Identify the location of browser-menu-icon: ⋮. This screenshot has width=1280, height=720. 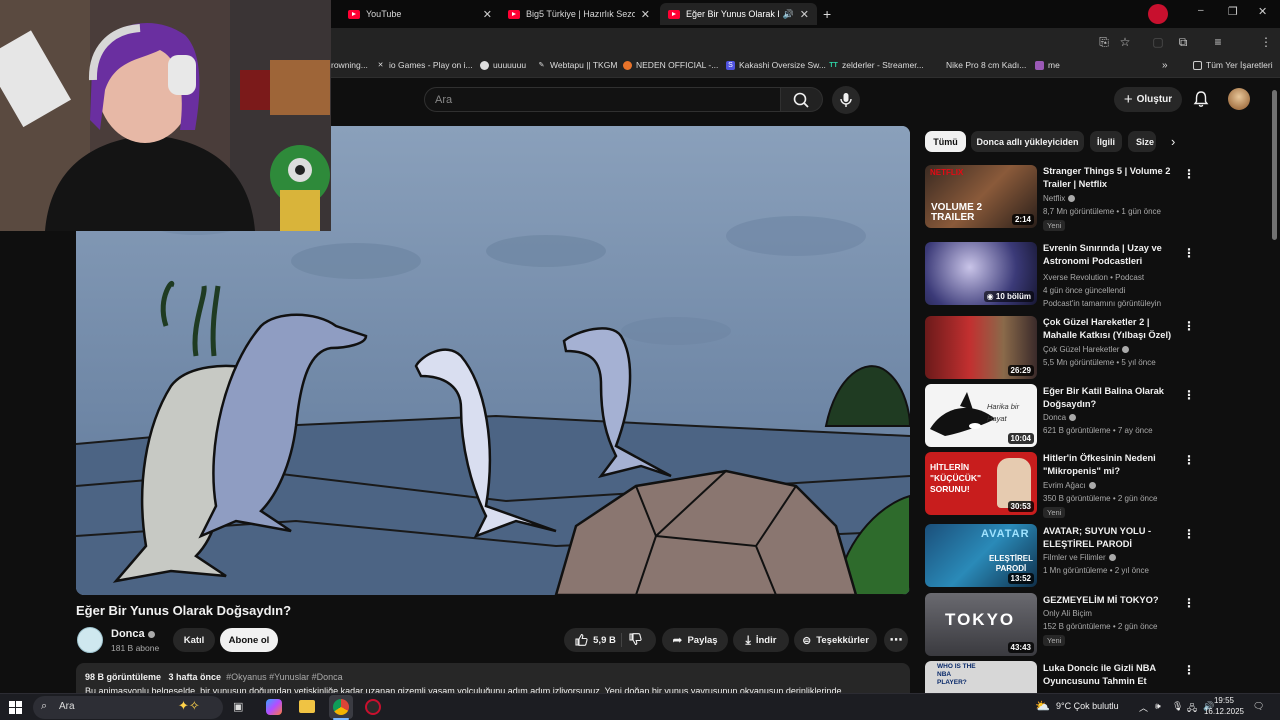
(1266, 42).